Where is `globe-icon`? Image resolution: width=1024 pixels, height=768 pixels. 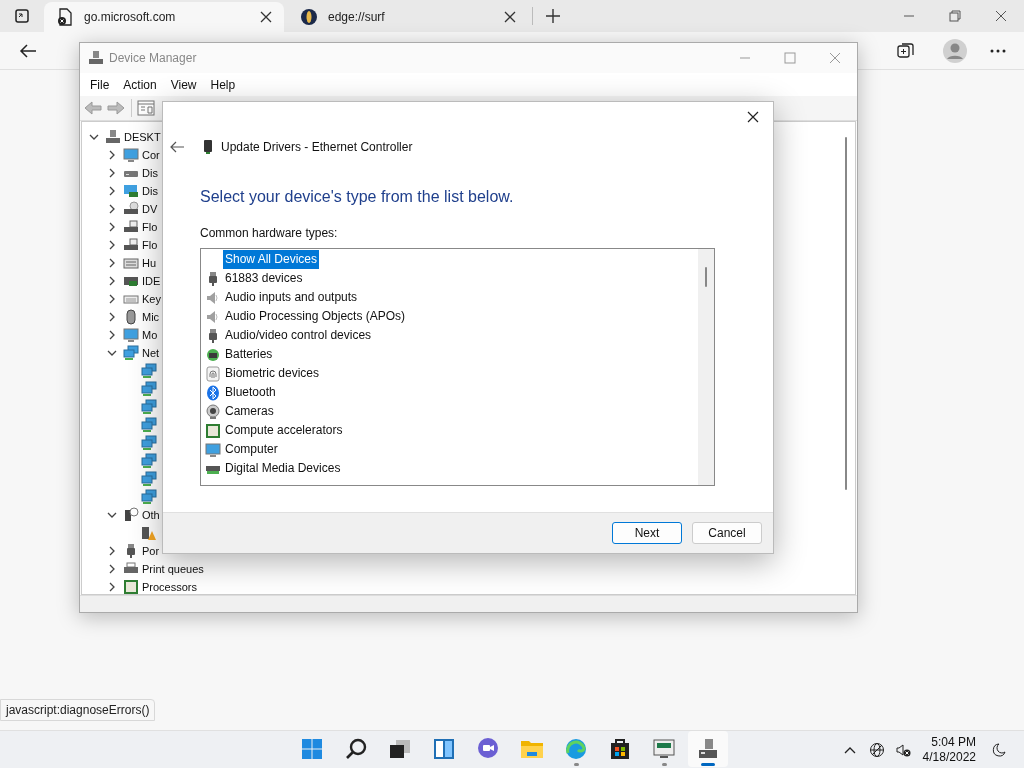 globe-icon is located at coordinates (876, 749).